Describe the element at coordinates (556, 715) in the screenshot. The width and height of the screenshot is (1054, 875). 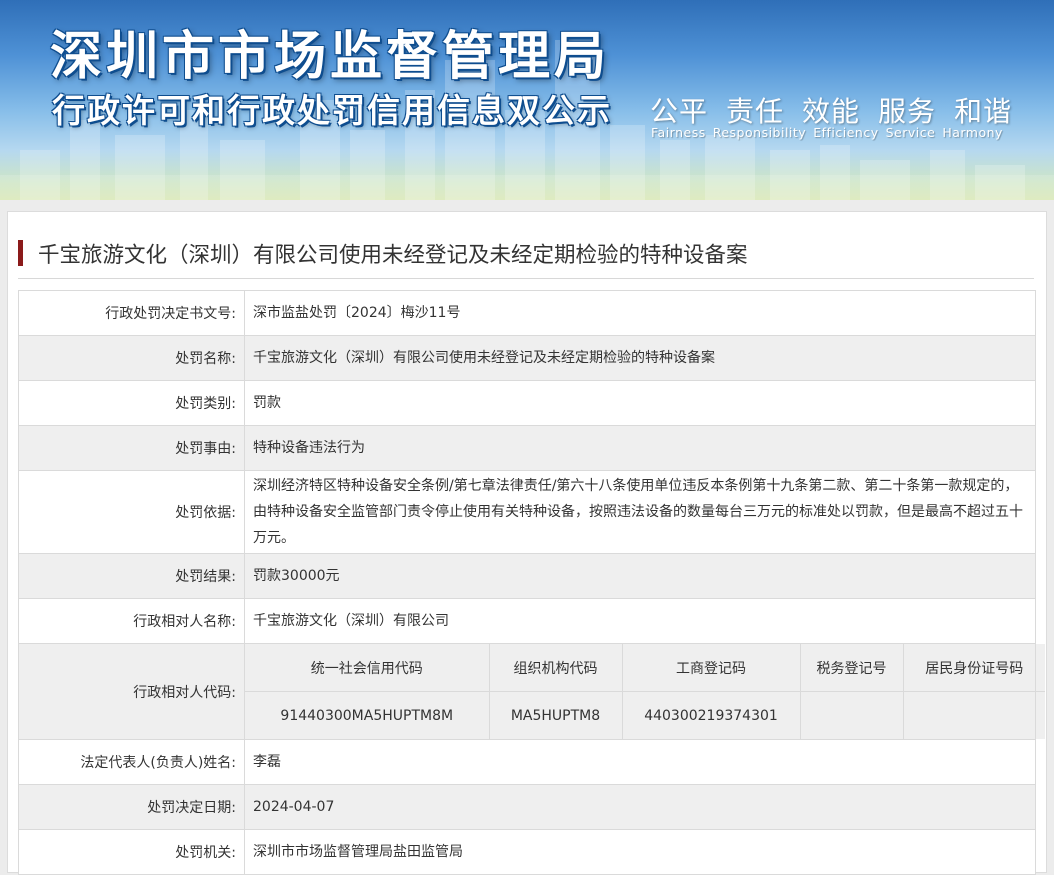
I see `org-code-value: MA5HUPTM8` at that location.